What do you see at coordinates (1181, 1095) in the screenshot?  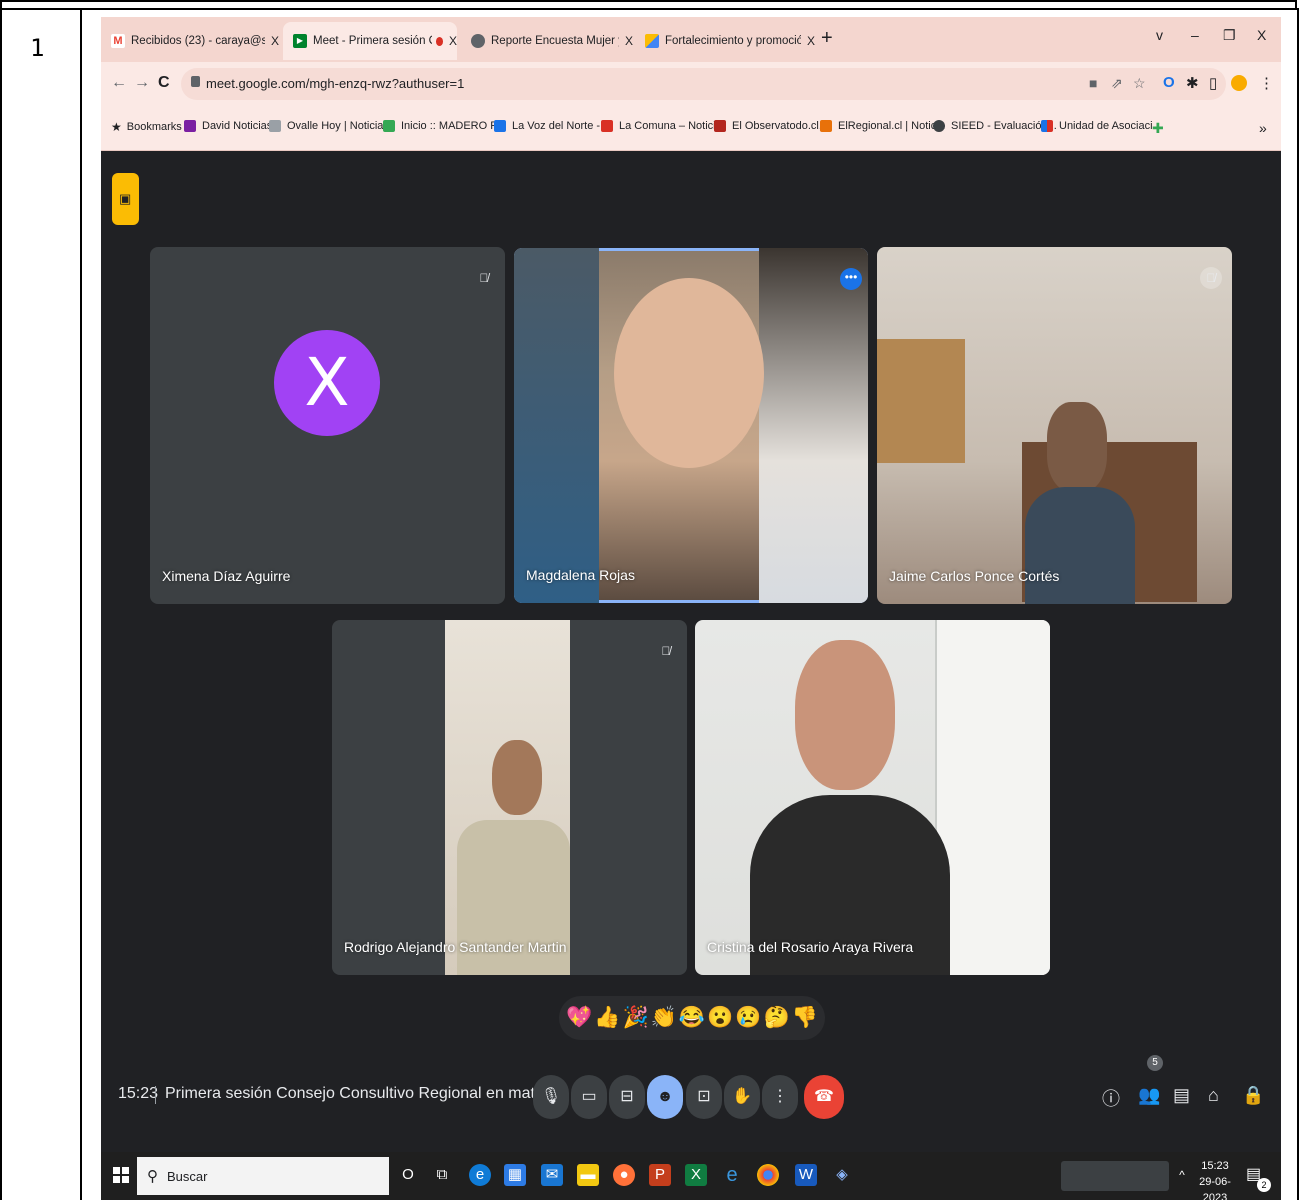 I see `chat-icon: ▤` at bounding box center [1181, 1095].